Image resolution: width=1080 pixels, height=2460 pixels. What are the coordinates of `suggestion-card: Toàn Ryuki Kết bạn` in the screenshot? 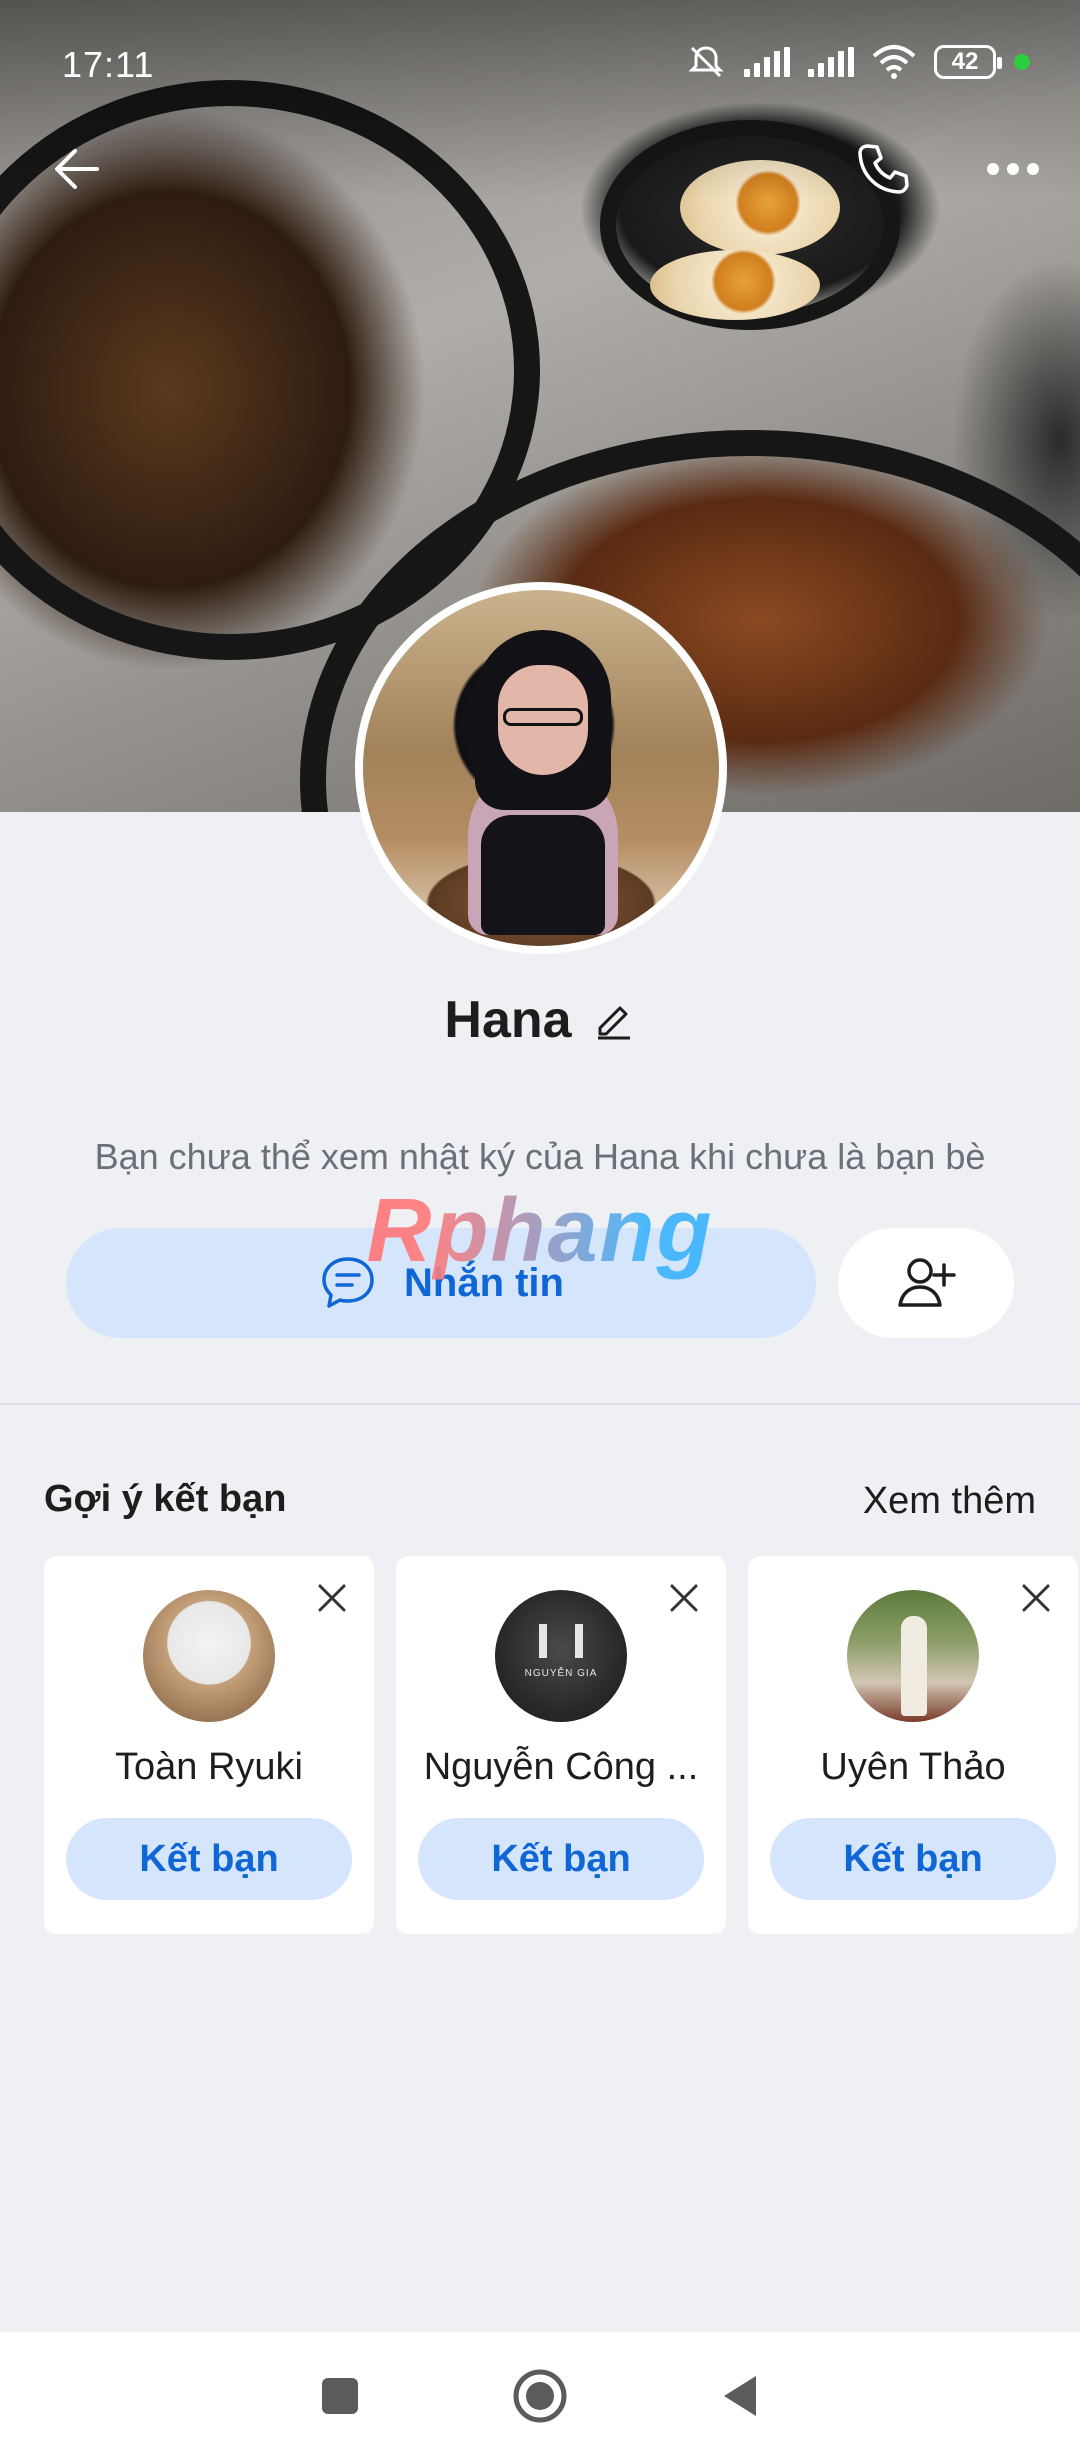 It's located at (209, 1745).